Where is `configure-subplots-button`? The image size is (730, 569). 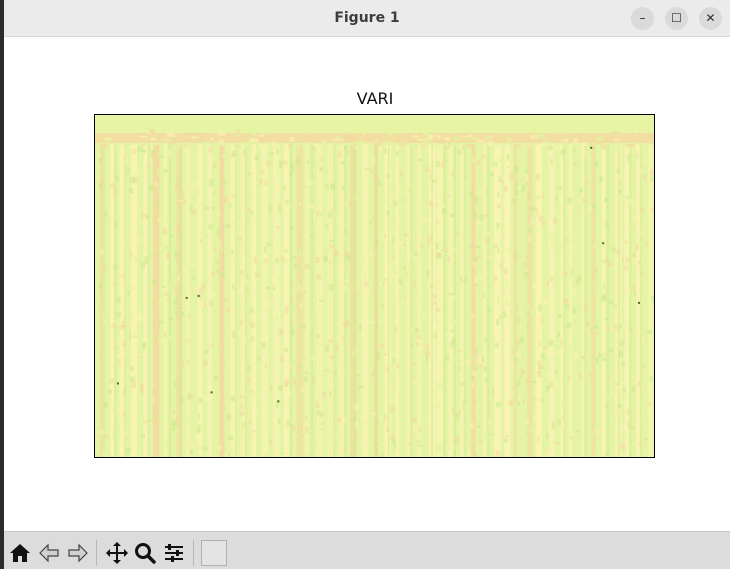
configure-subplots-button is located at coordinates (174, 553).